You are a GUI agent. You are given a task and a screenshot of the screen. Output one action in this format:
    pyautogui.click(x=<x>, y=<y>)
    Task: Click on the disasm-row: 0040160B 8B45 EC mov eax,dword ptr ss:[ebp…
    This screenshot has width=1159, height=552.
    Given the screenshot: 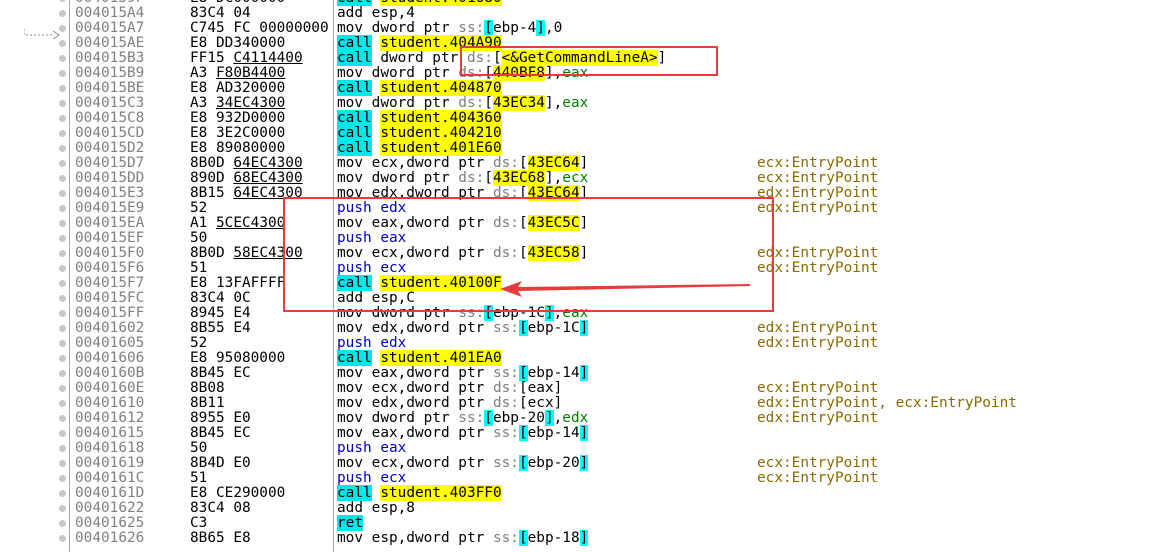 What is the action you would take?
    pyautogui.click(x=579, y=373)
    